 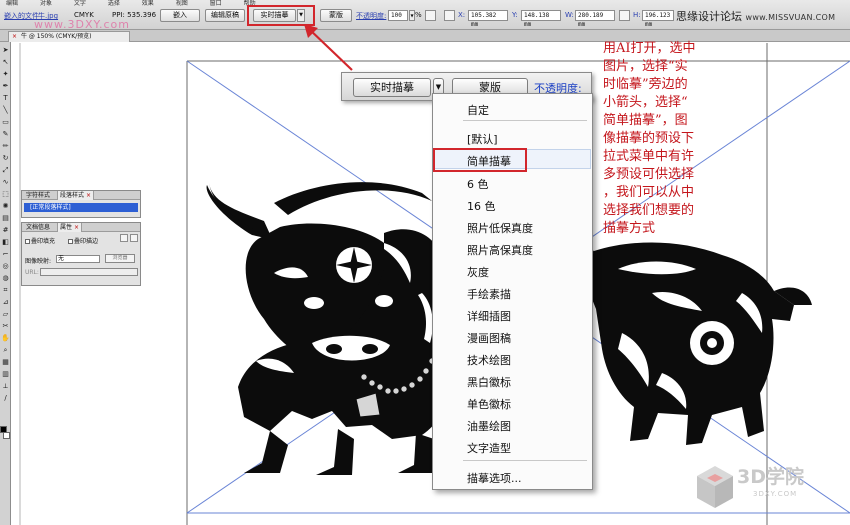 What do you see at coordinates (5, 134) in the screenshot?
I see `paintbrush-tool-icon: ✎` at bounding box center [5, 134].